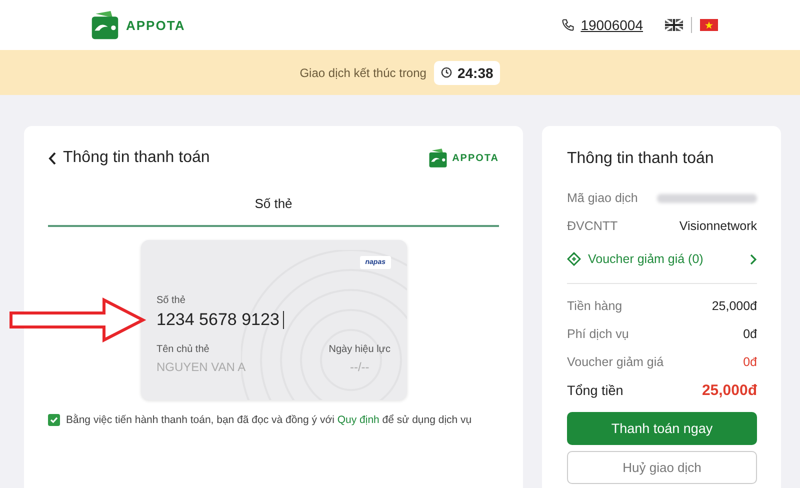 The image size is (800, 488). What do you see at coordinates (358, 420) in the screenshot?
I see `terms-link: Quy định` at bounding box center [358, 420].